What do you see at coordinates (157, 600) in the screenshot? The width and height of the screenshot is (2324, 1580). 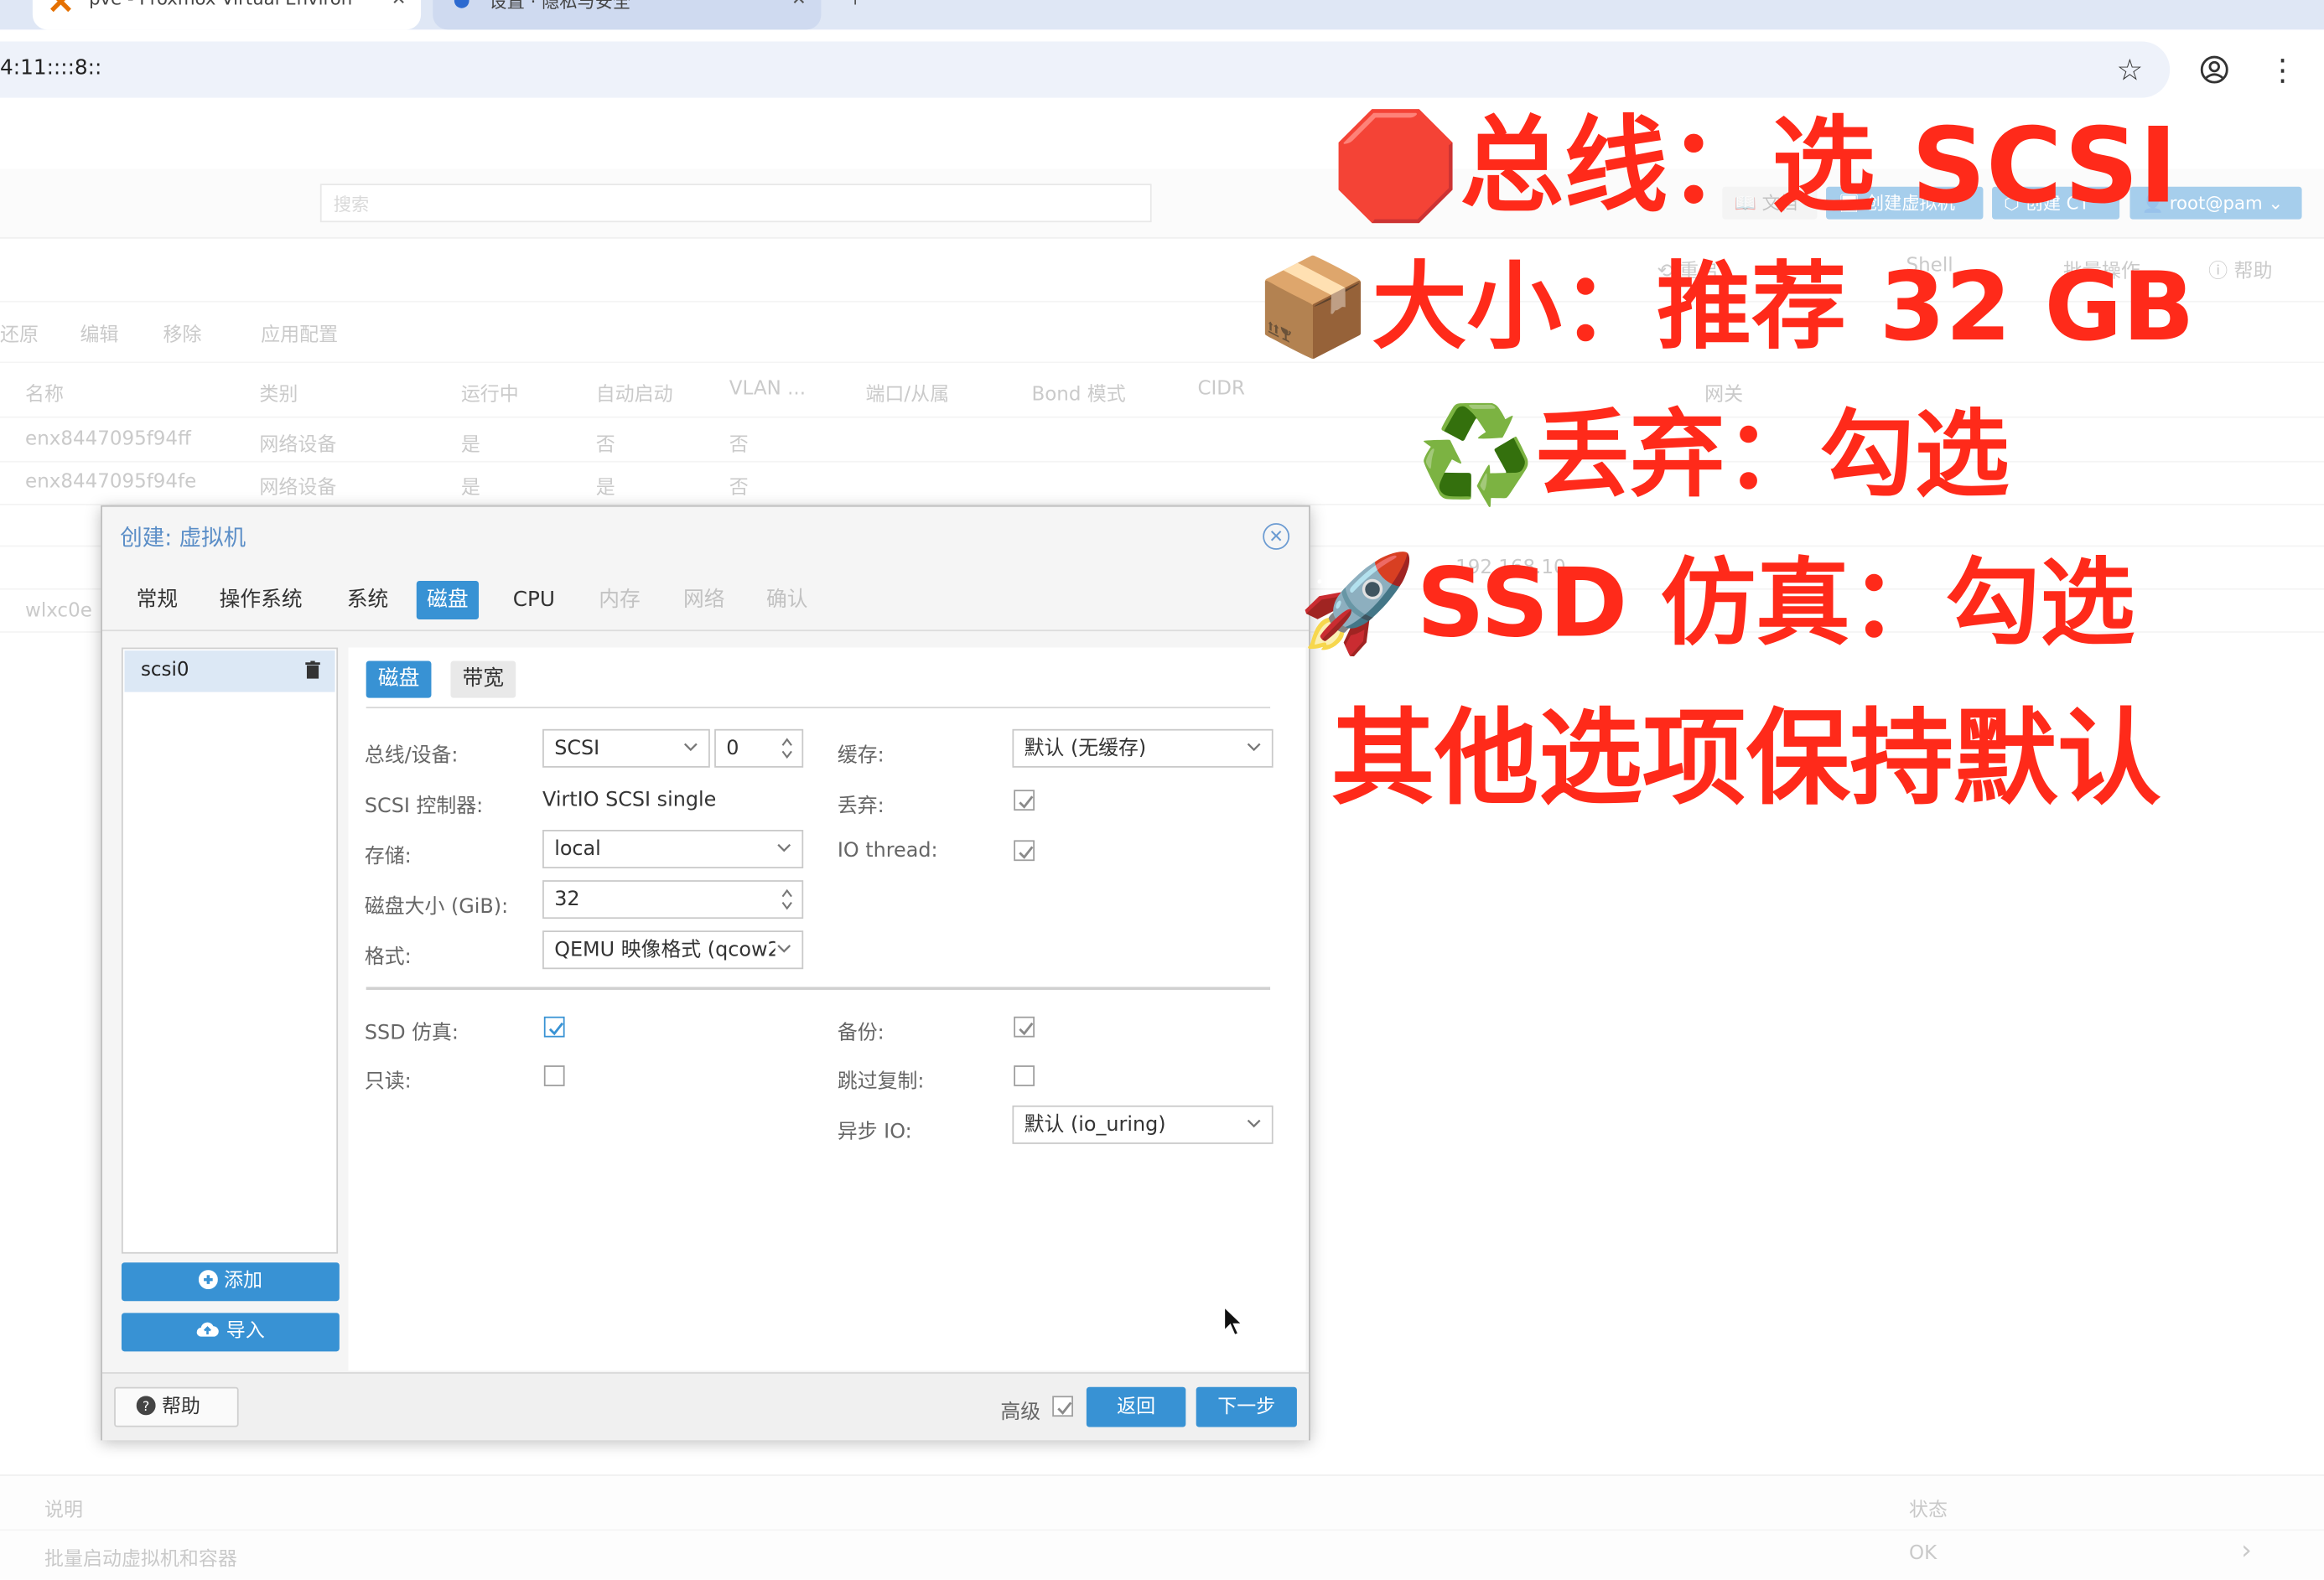 I see `tab-0: 常规` at bounding box center [157, 600].